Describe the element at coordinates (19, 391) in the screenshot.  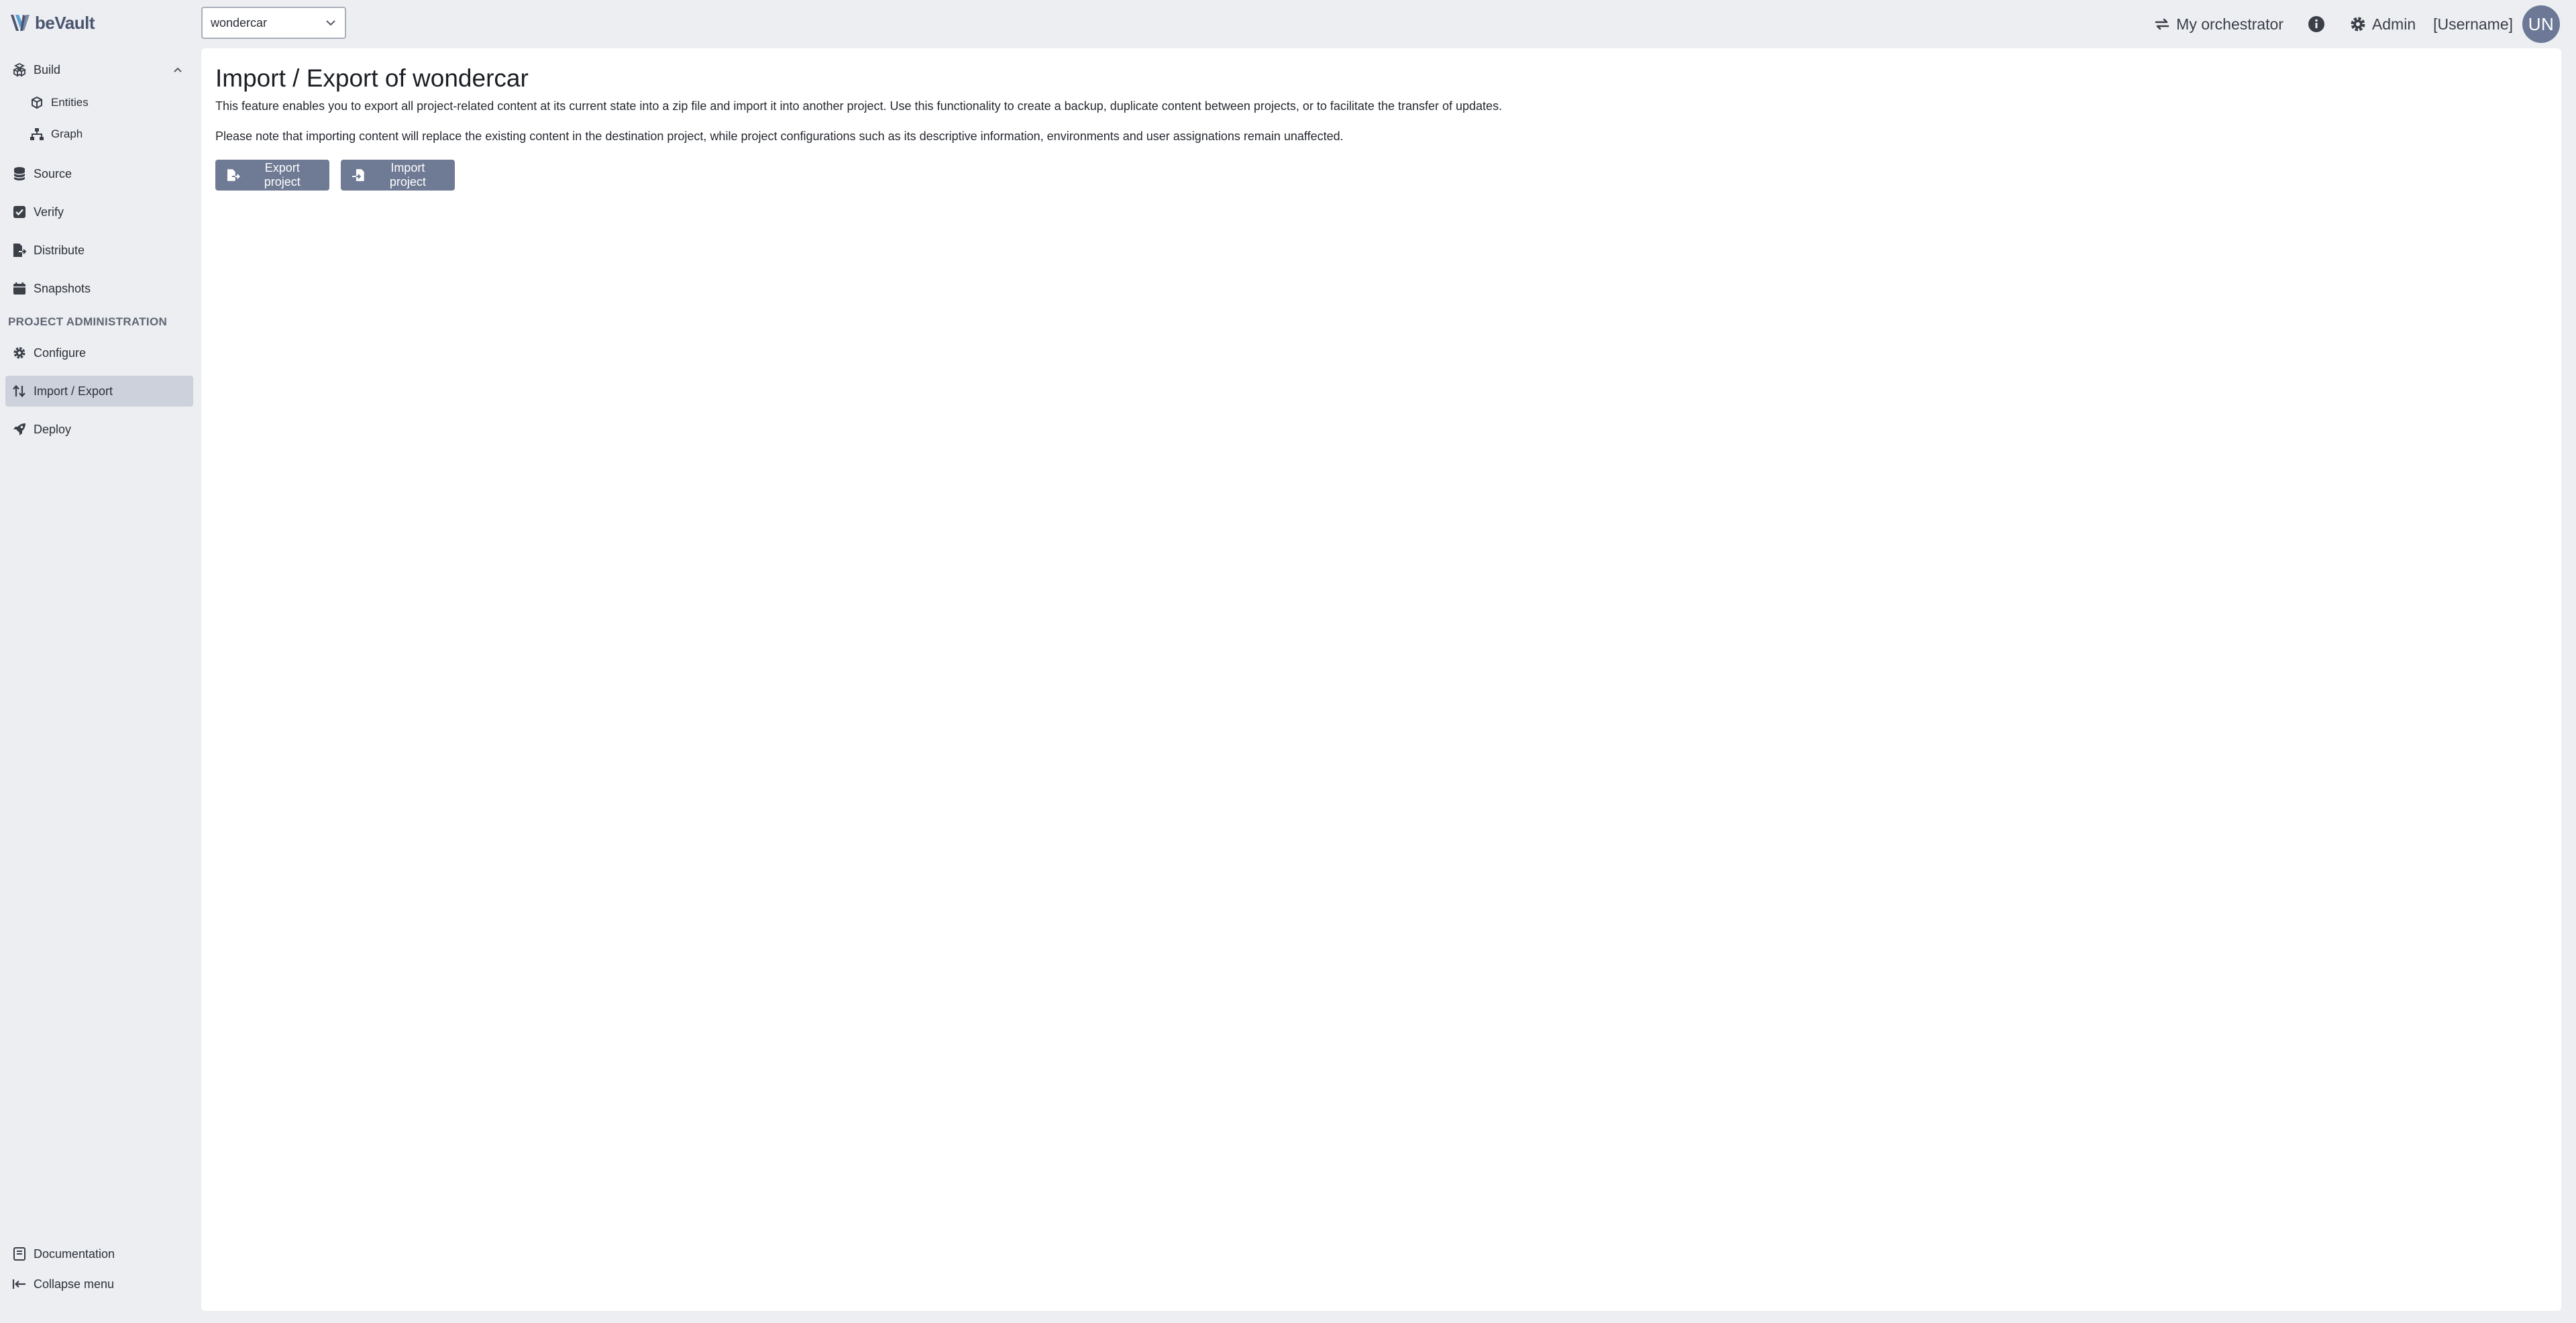
I see `sort-arrows-icon` at that location.